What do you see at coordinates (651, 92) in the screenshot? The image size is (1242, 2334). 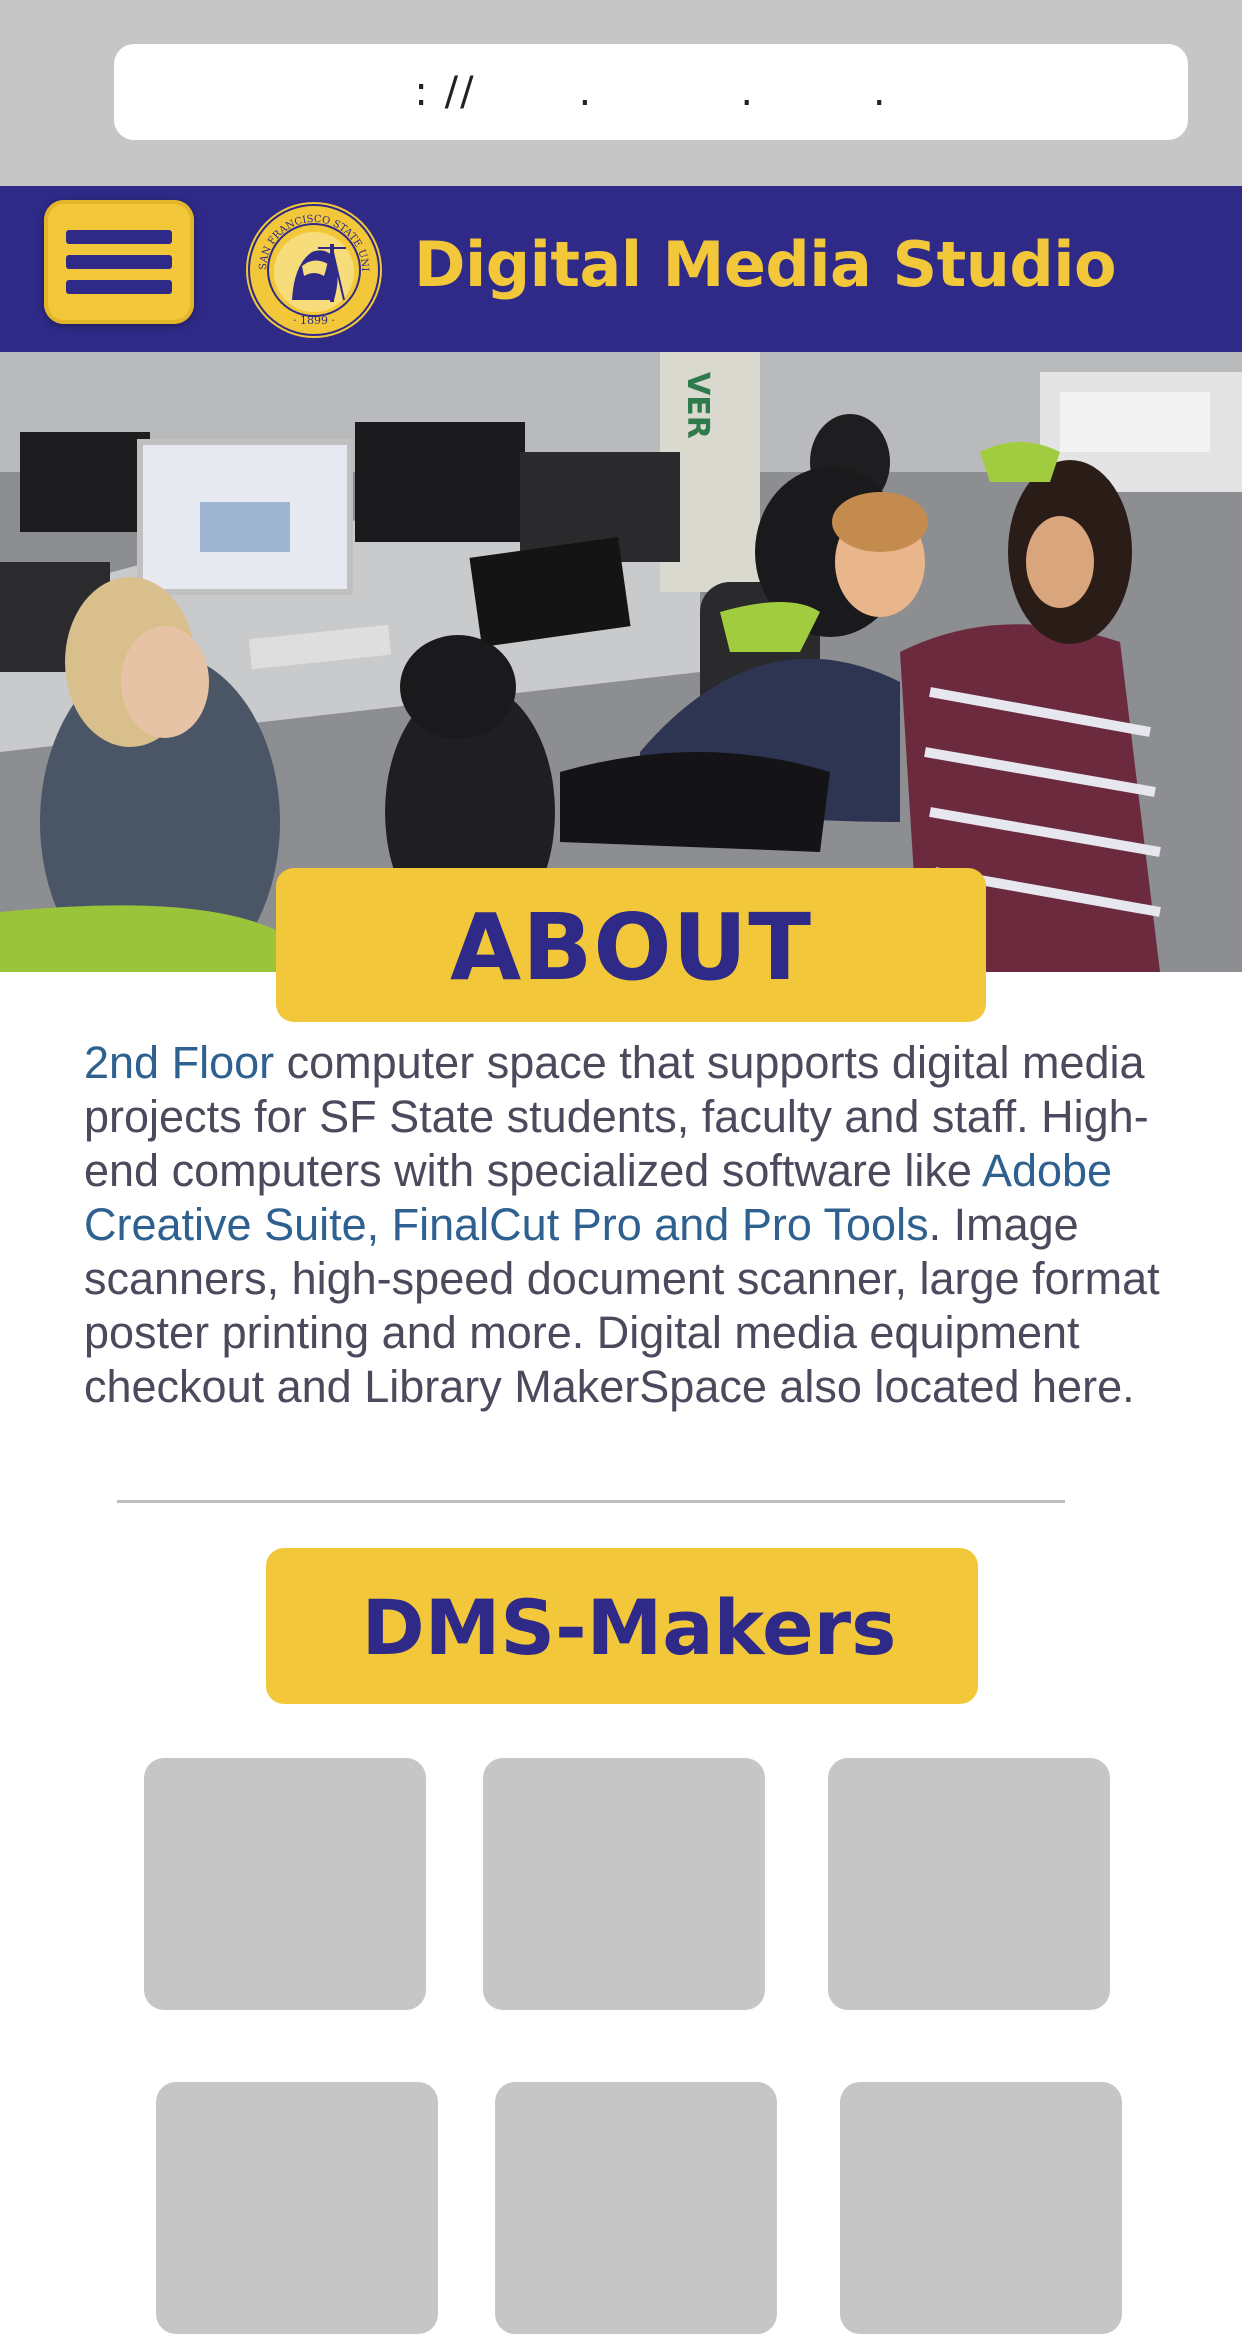 I see `address-bar: : // . . .` at bounding box center [651, 92].